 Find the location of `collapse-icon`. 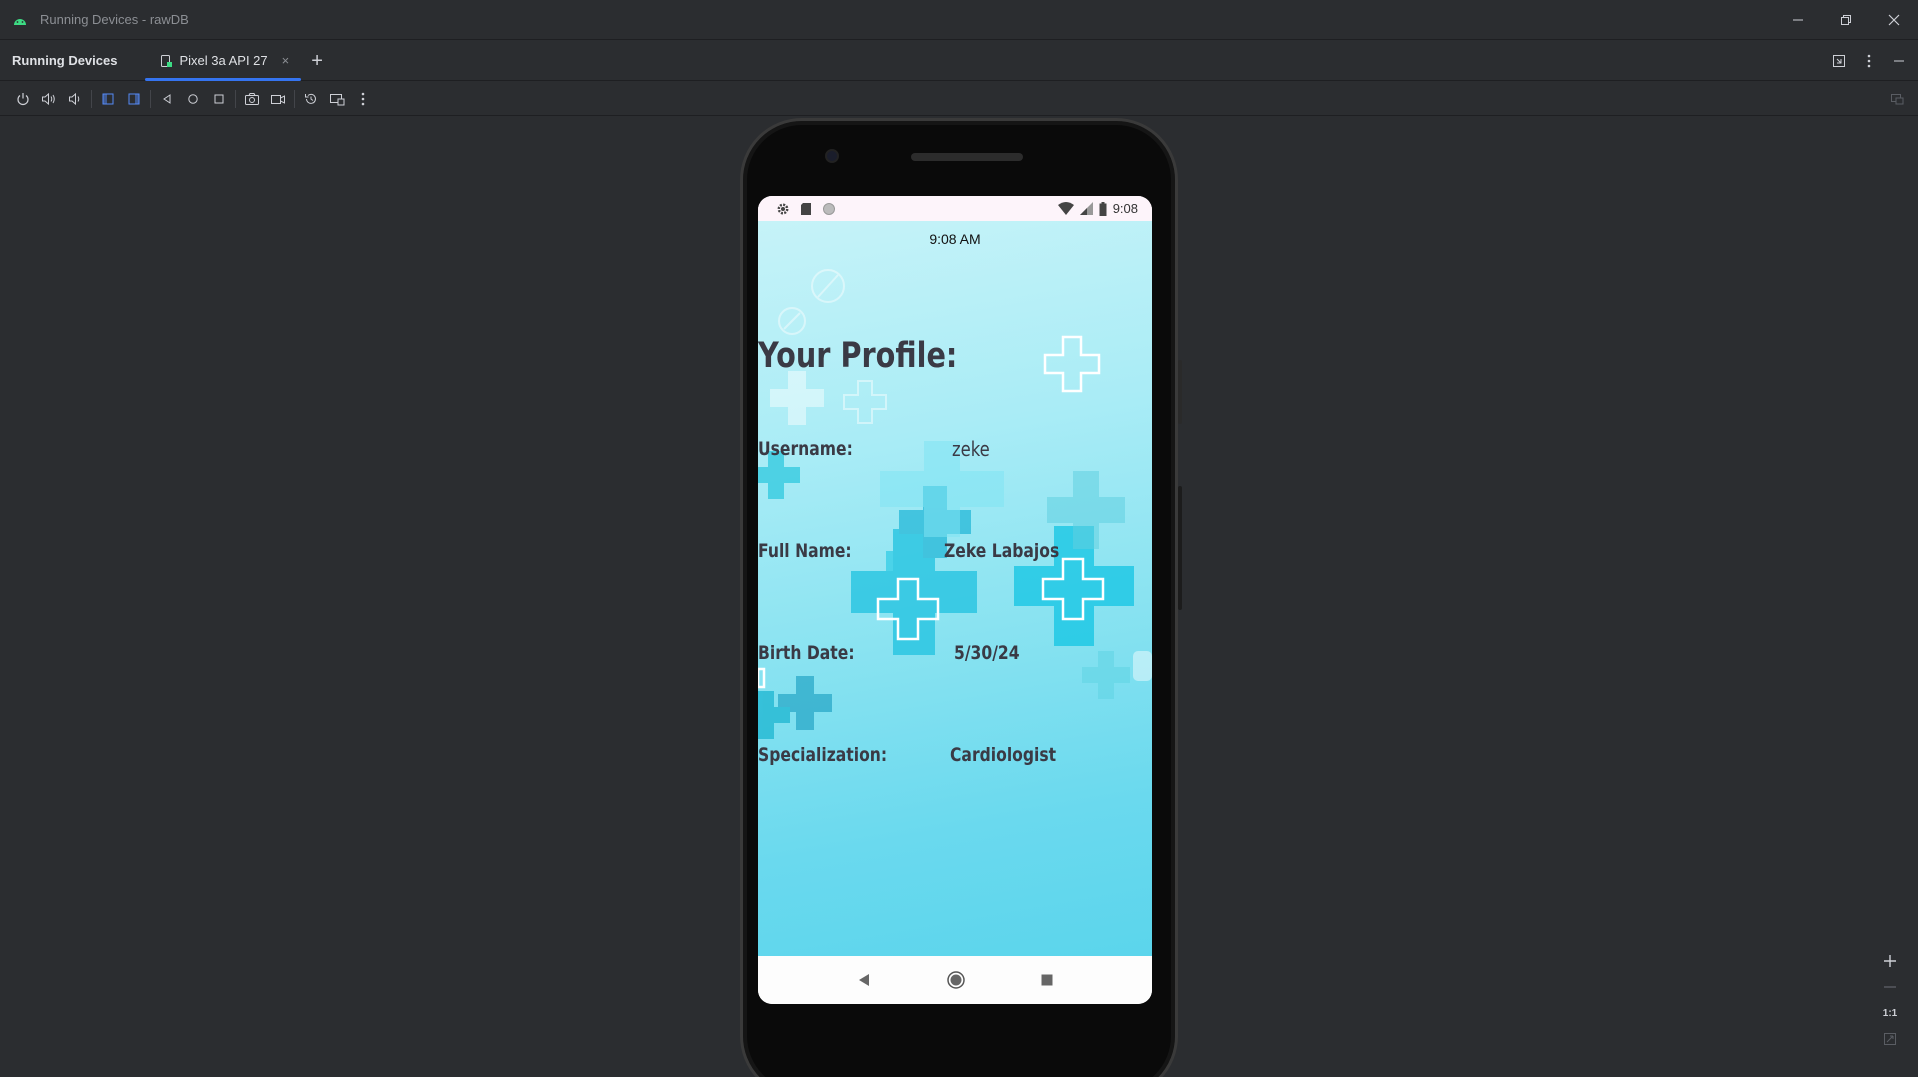

collapse-icon is located at coordinates (1839, 61).